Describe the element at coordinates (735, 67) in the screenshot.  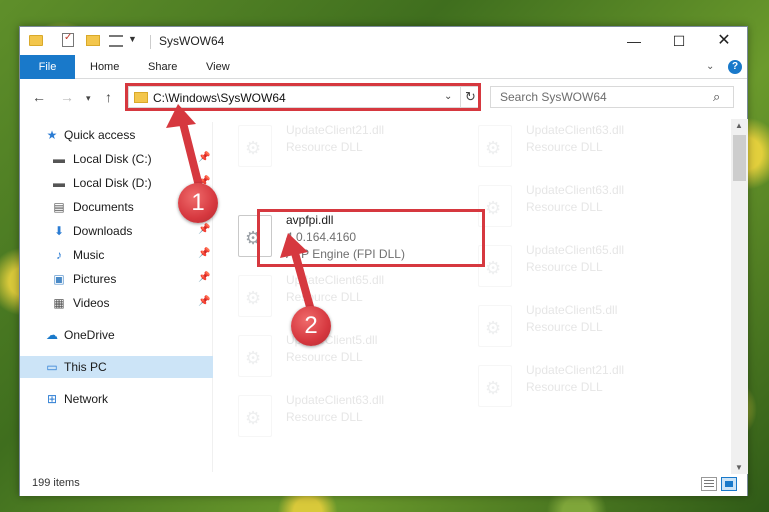
I see `help-icon: ?` at that location.